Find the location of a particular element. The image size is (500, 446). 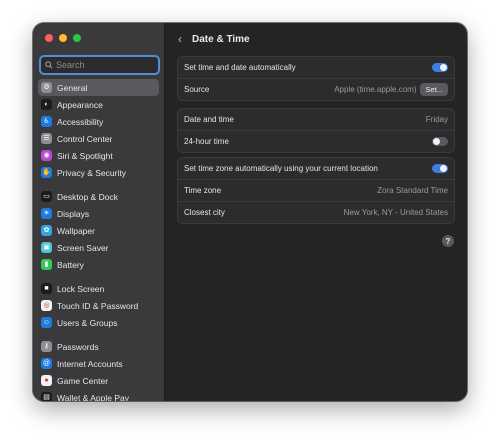

display-icon: ☀ is located at coordinates (46, 213).